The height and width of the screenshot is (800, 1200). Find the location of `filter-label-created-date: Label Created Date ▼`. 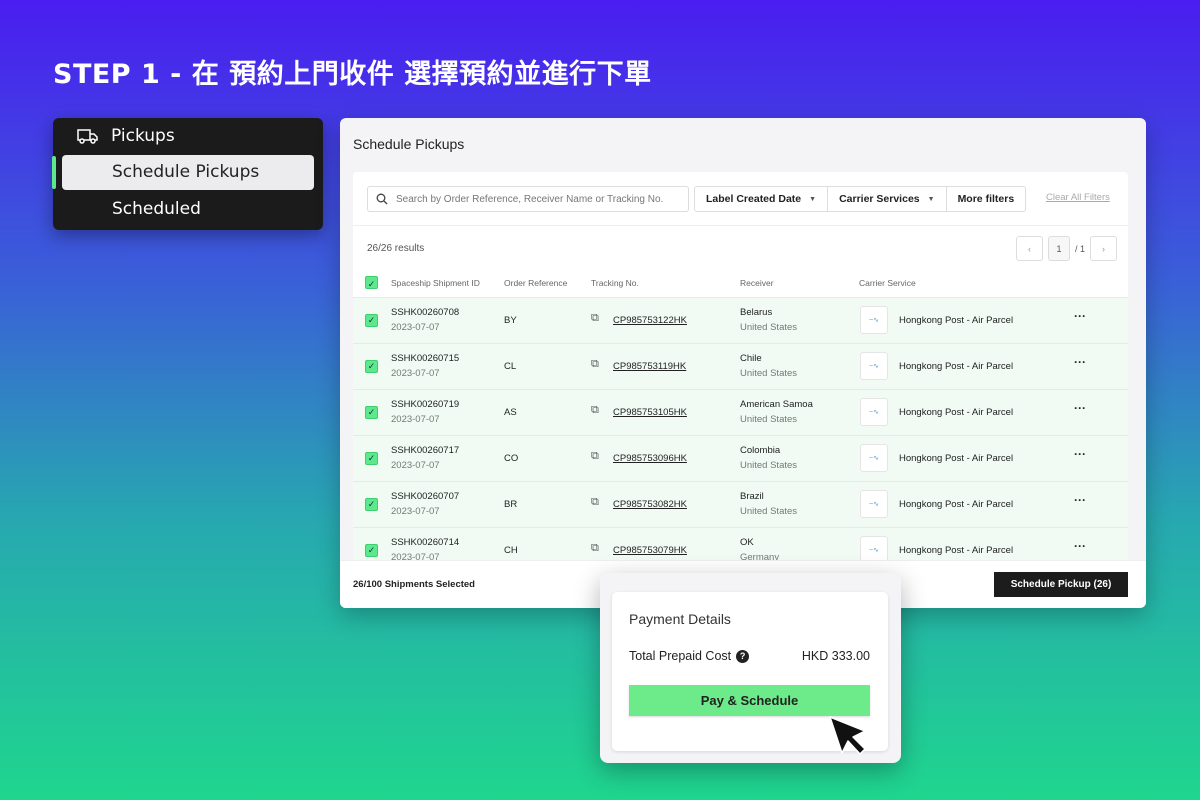

filter-label-created-date: Label Created Date ▼ is located at coordinates (762, 199).